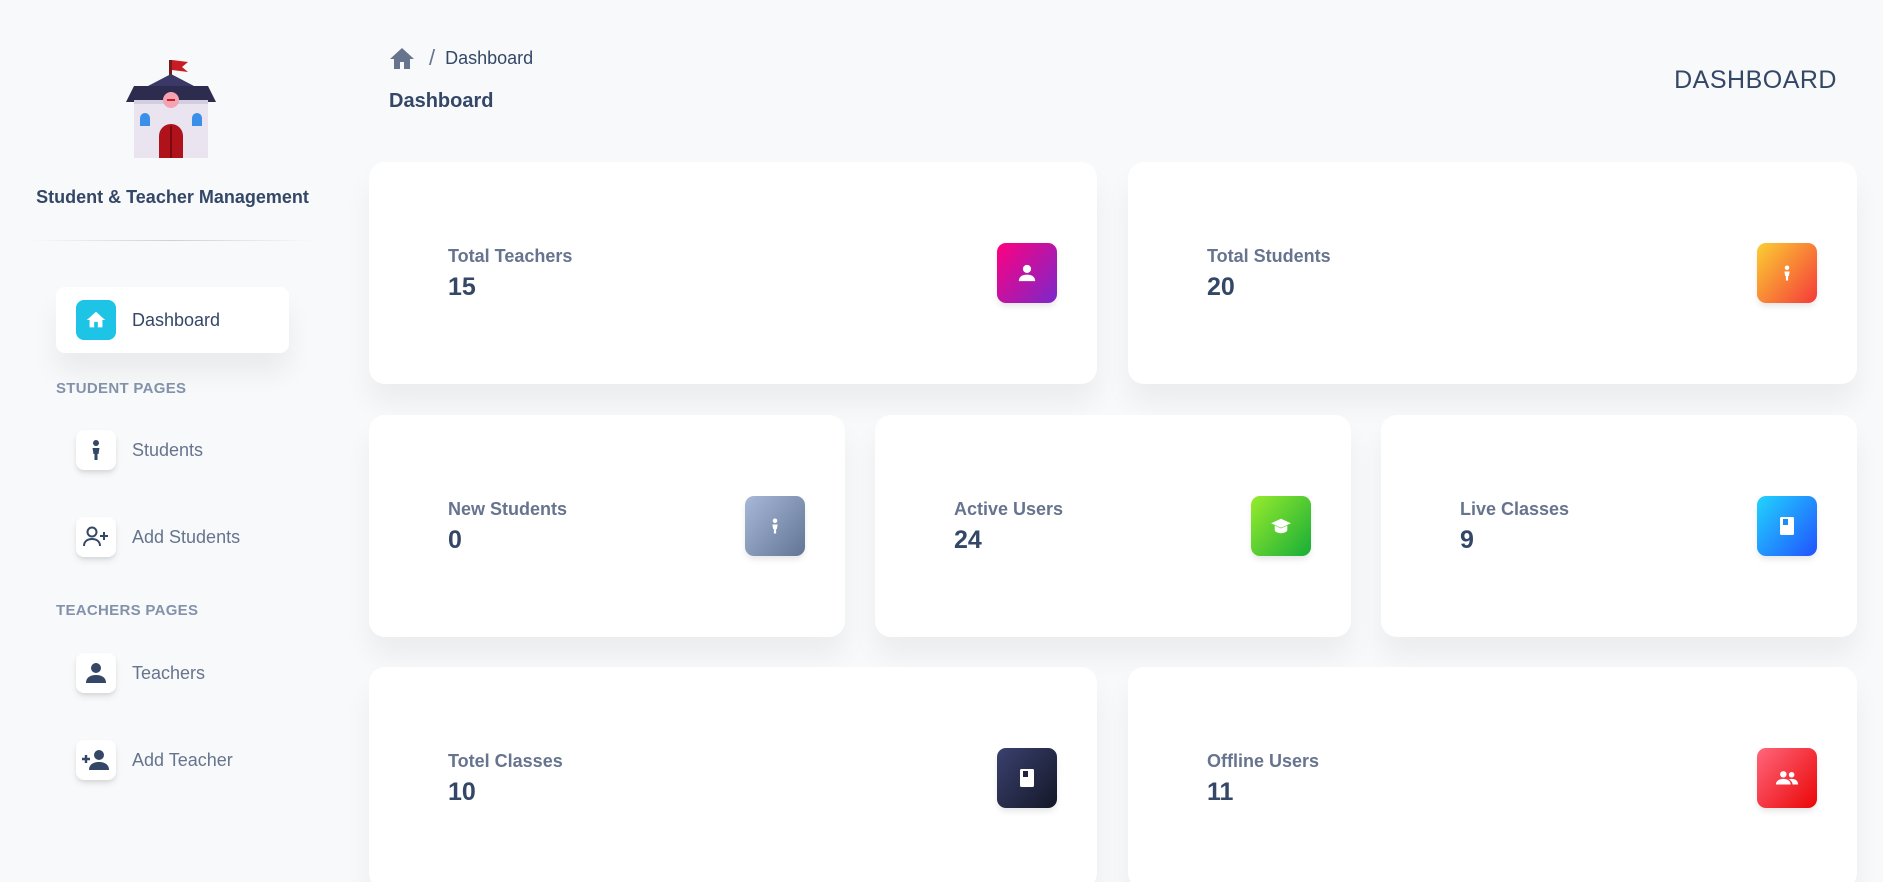  I want to click on graduation-cap-icon, so click(1281, 526).